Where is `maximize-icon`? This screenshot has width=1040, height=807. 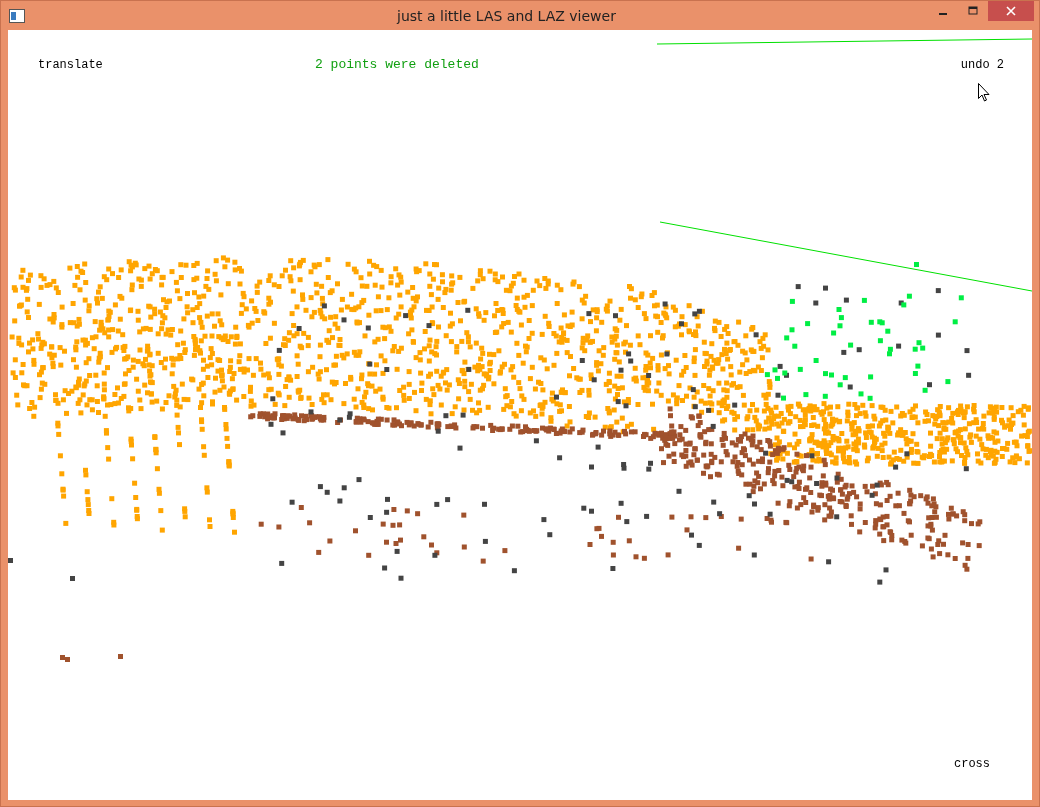
maximize-icon is located at coordinates (973, 11).